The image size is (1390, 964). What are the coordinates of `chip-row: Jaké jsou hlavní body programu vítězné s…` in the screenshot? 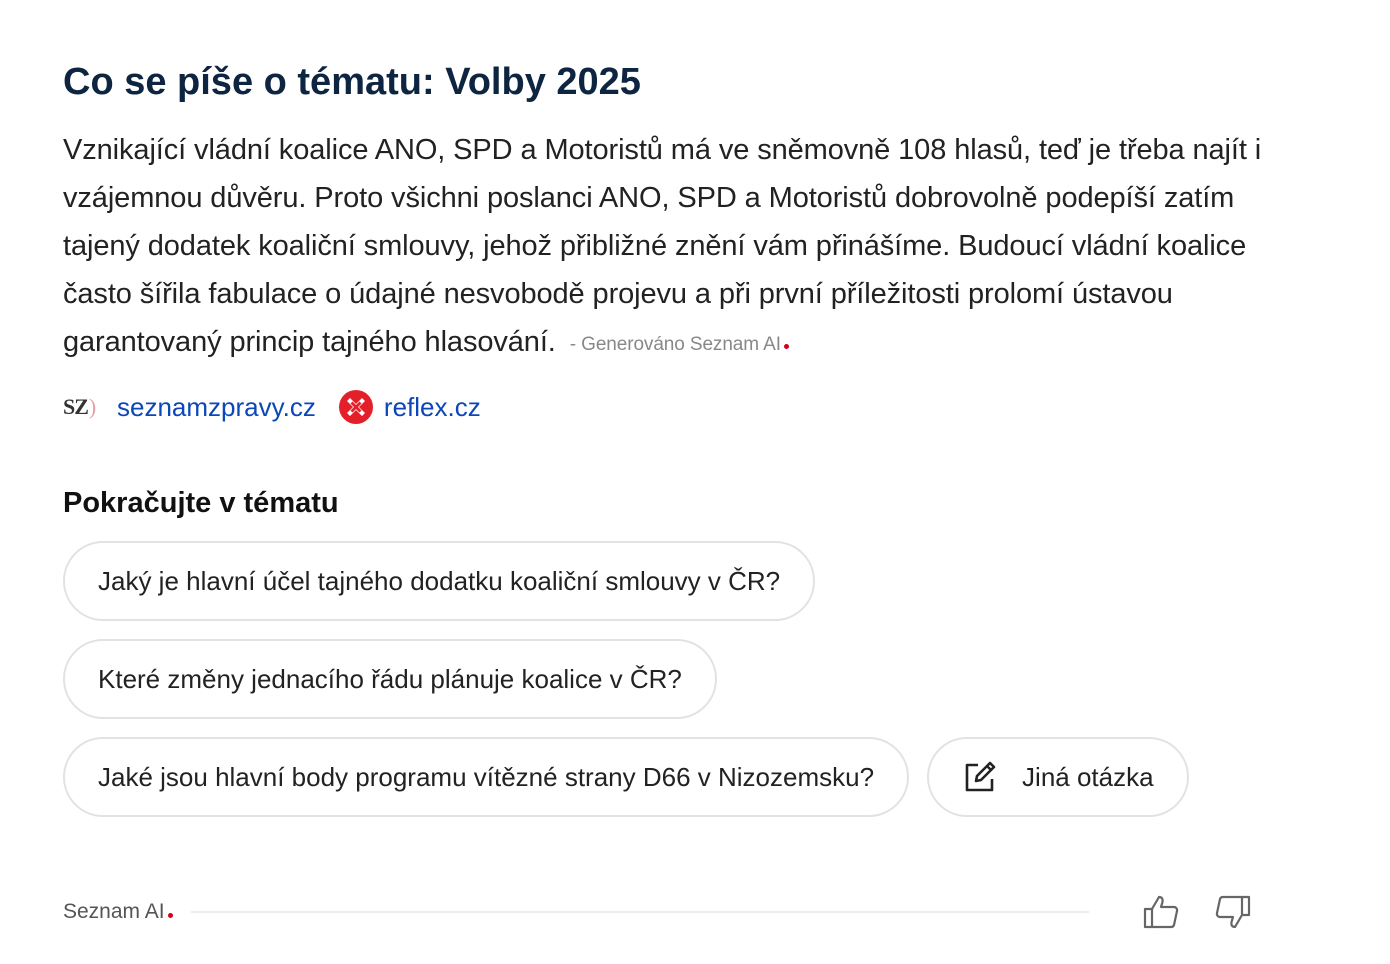 It's located at (663, 777).